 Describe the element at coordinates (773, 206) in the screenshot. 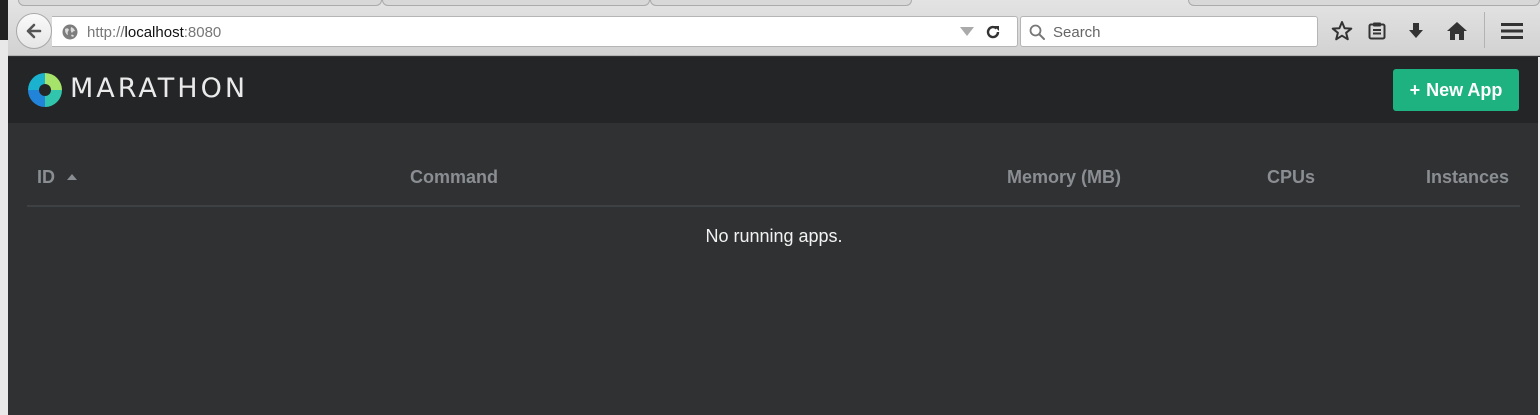

I see `table-header-divider` at that location.